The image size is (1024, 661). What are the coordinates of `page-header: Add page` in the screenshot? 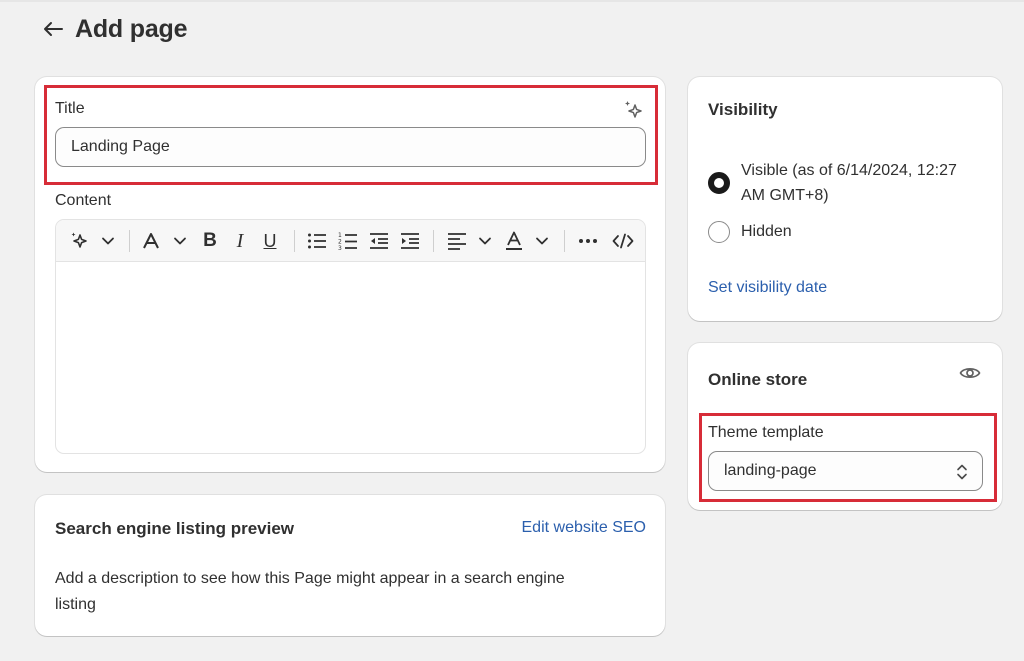 It's located at (113, 29).